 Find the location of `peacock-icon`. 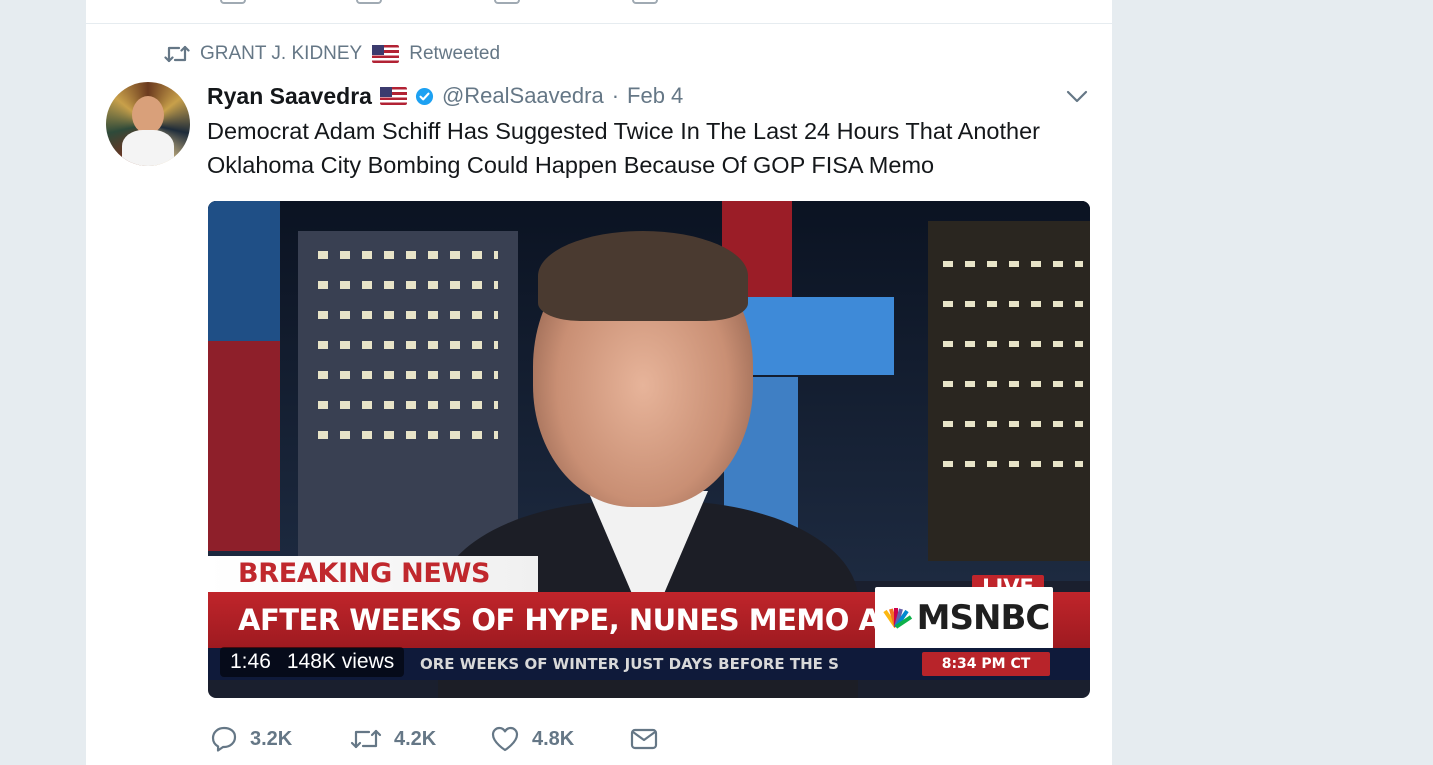

peacock-icon is located at coordinates (897, 618).